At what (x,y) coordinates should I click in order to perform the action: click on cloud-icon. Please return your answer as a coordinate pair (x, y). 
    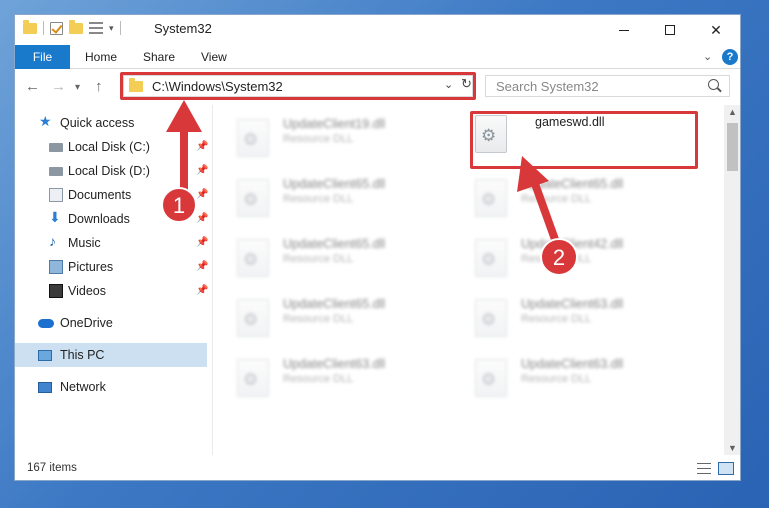
    Looking at the image, I should click on (46, 323).